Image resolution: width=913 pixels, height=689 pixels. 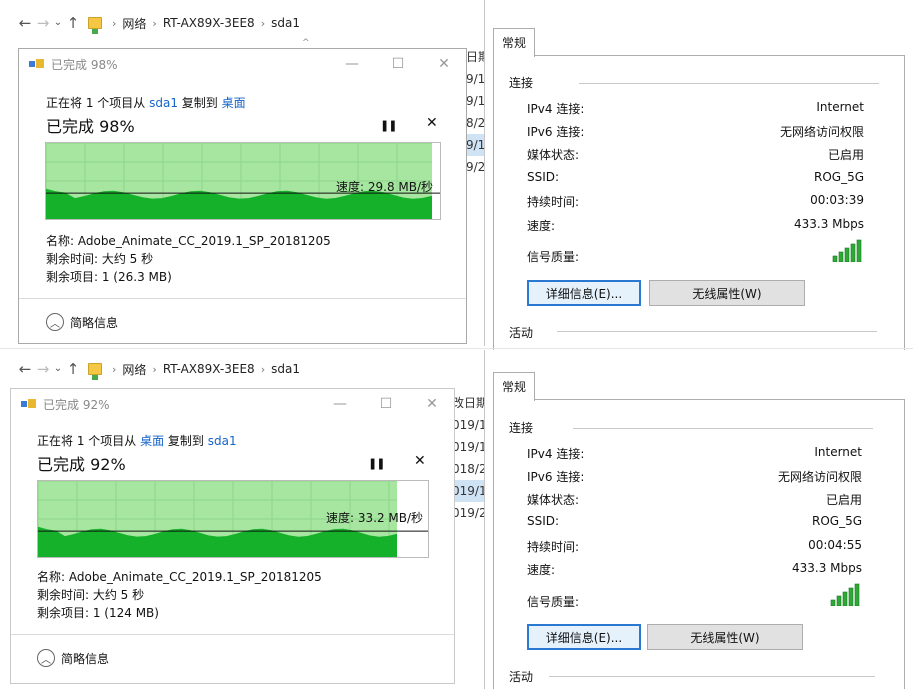 What do you see at coordinates (821, 132) in the screenshot?
I see `ipv6-value: 无网络访问权限` at bounding box center [821, 132].